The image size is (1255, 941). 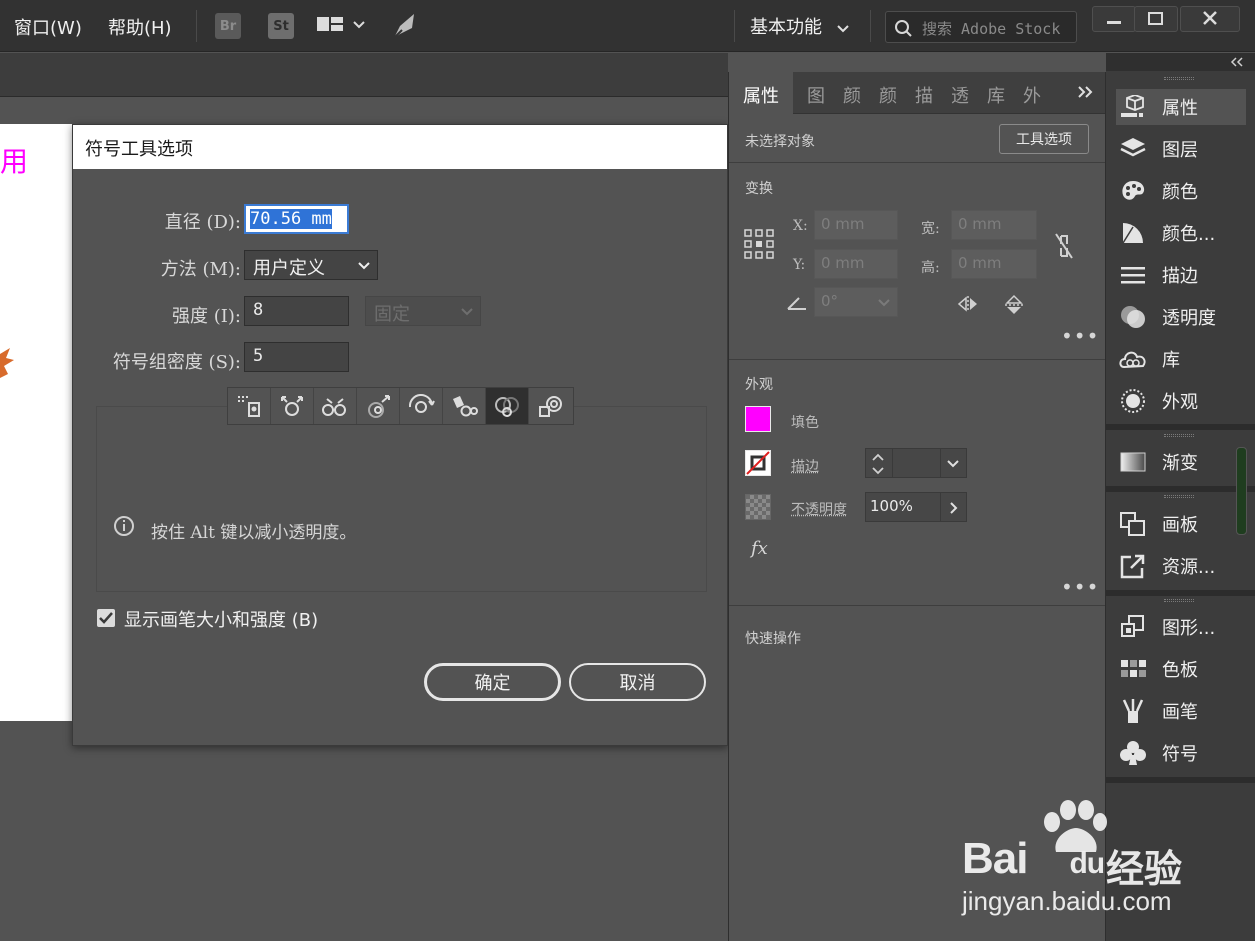 What do you see at coordinates (954, 508) in the screenshot?
I see `chevron-right-icon` at bounding box center [954, 508].